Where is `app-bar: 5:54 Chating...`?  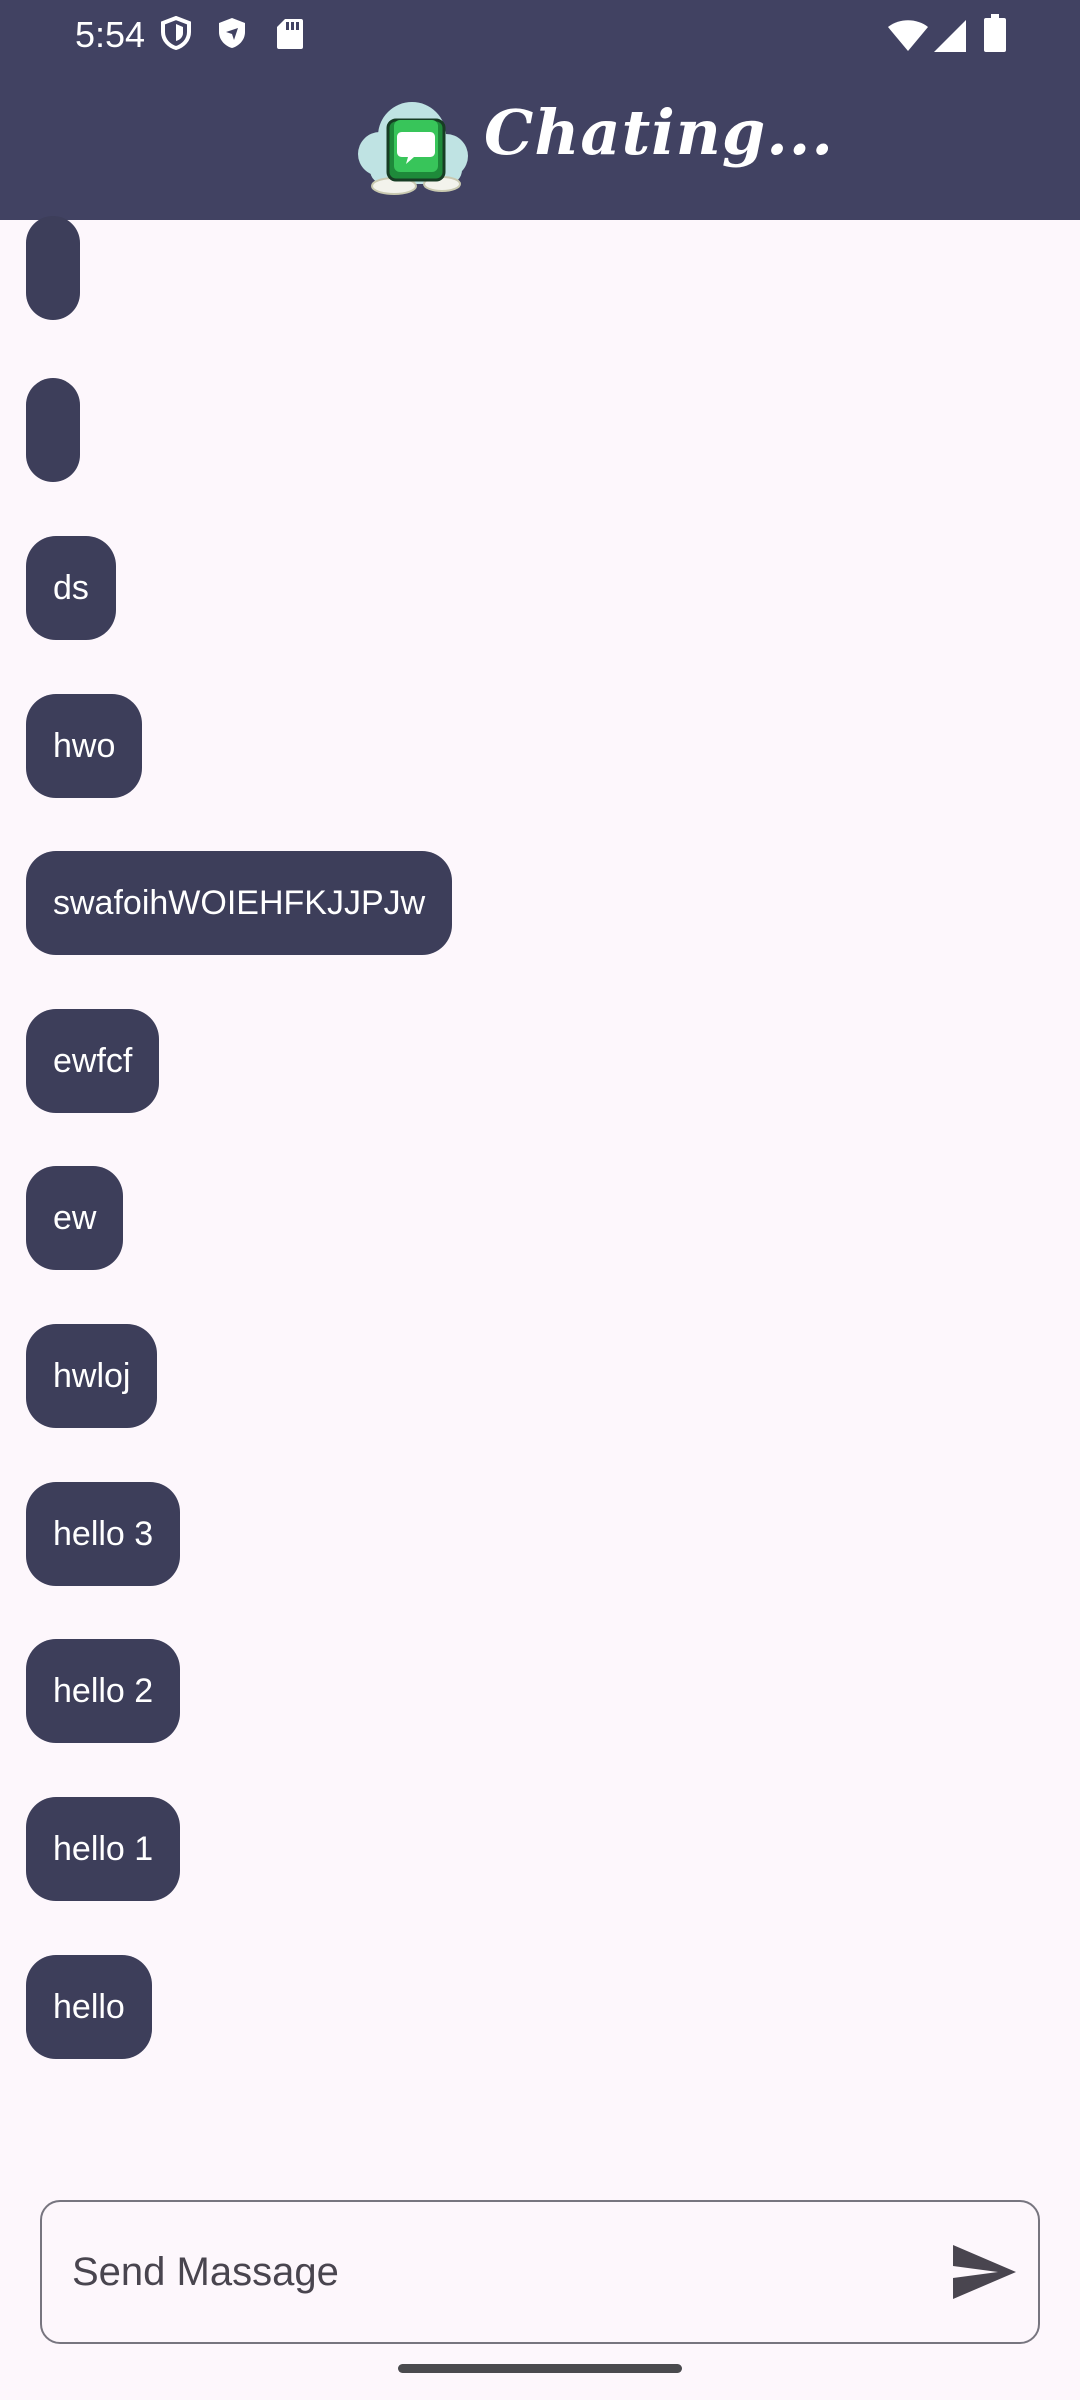 app-bar: 5:54 Chating... is located at coordinates (540, 110).